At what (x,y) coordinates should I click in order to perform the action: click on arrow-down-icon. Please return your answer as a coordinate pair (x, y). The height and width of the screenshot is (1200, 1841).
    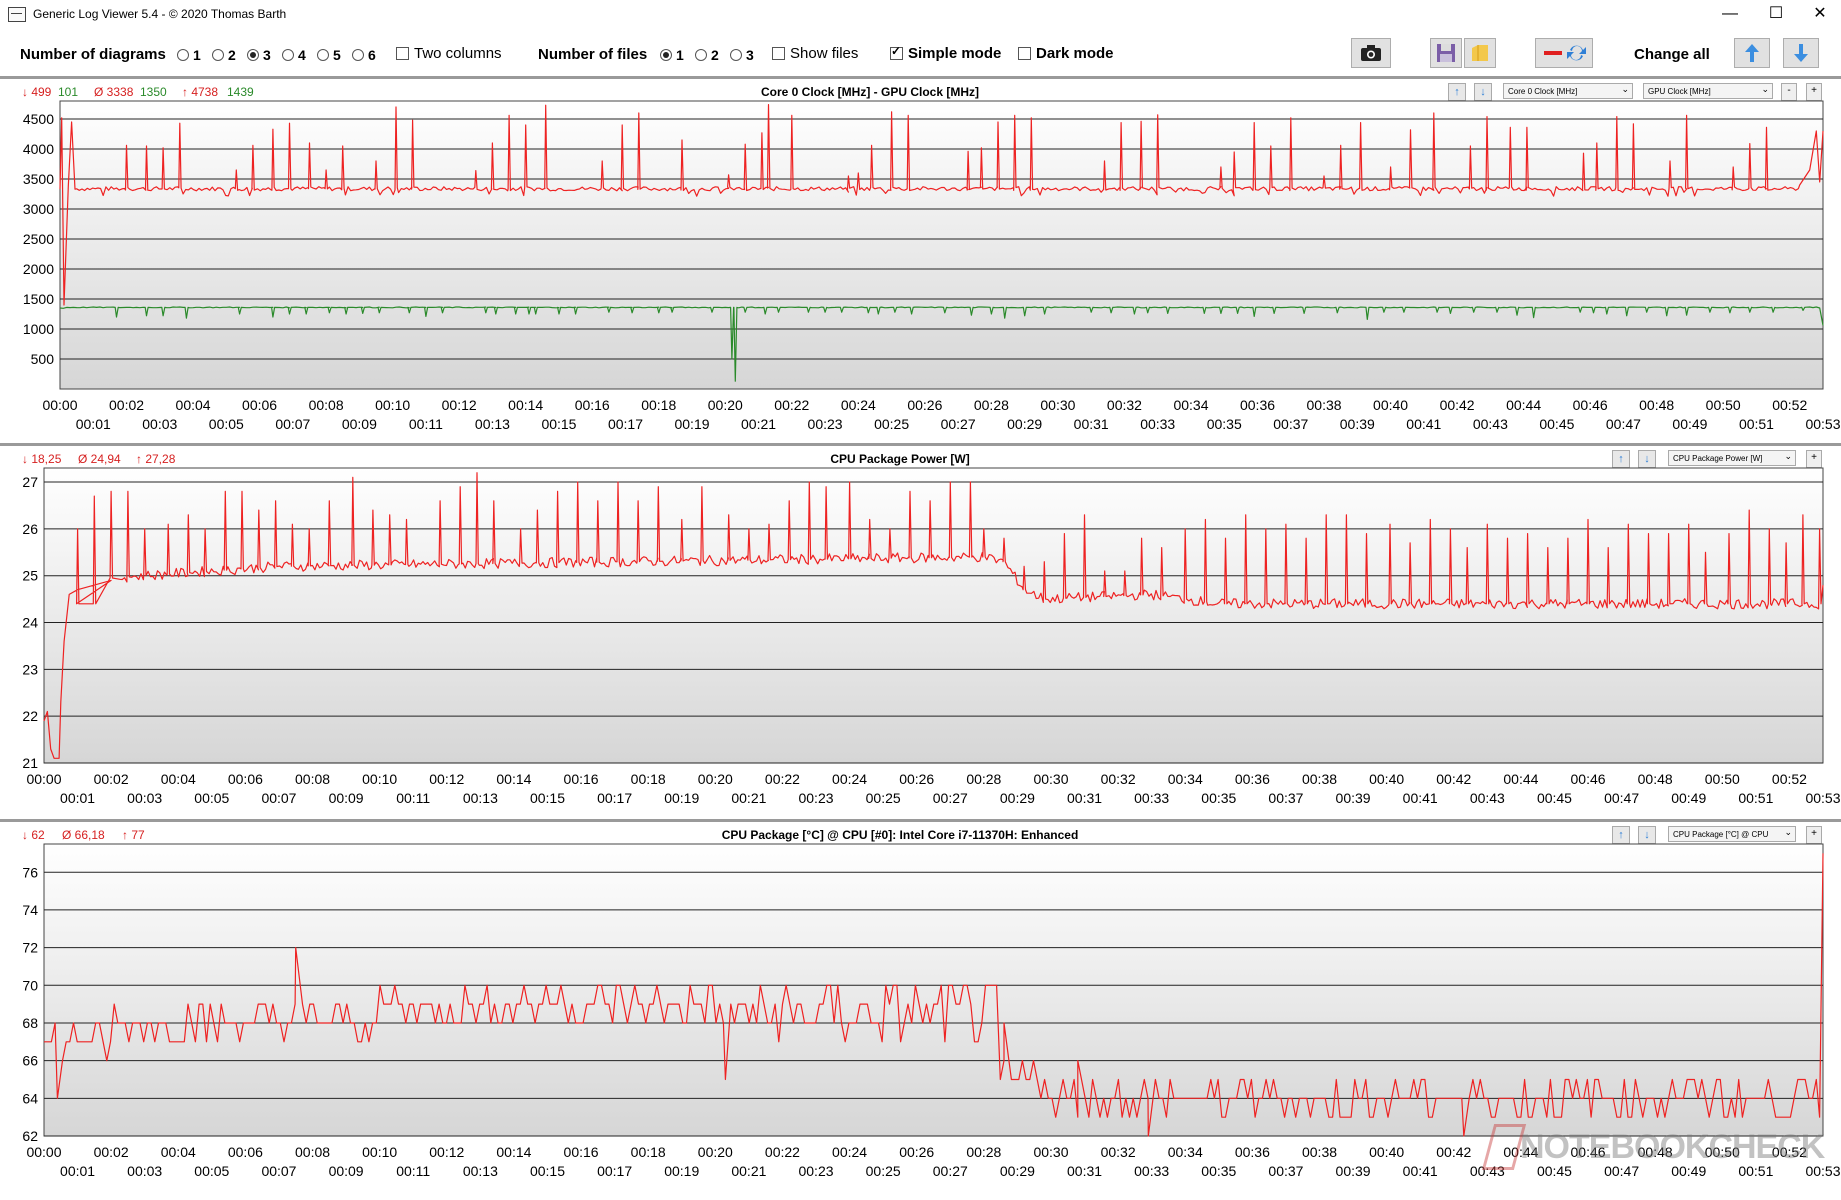
    Looking at the image, I should click on (1801, 53).